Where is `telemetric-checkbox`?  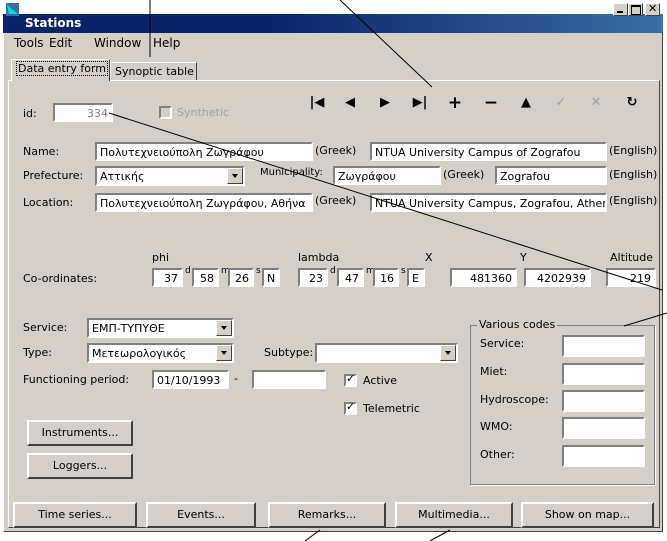
telemetric-checkbox is located at coordinates (350, 407).